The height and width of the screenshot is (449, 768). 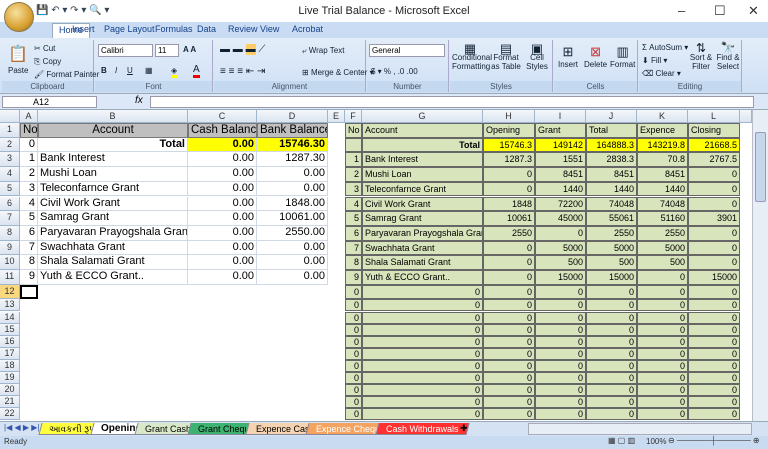 I want to click on left-row-cell: 2550.00, so click(x=292, y=233).